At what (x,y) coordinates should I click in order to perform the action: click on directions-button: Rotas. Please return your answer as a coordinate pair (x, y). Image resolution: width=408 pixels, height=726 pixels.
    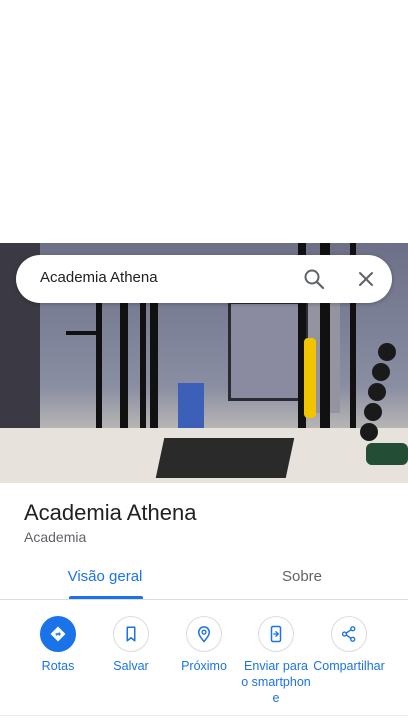
    Looking at the image, I should click on (58, 645).